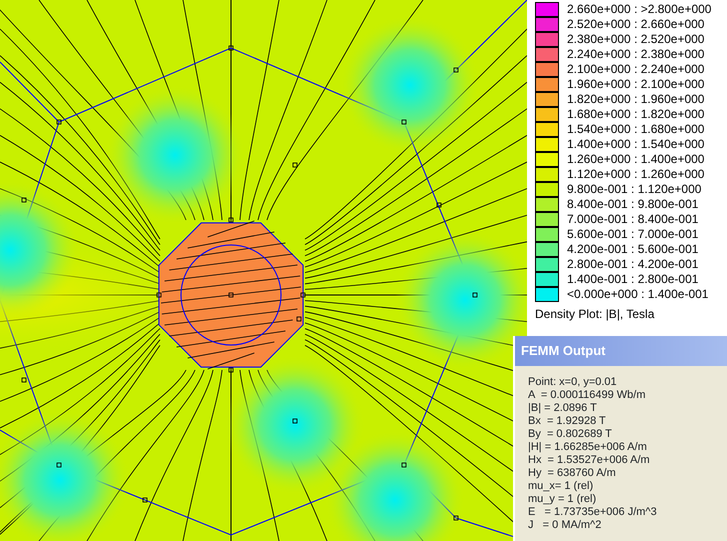 The image size is (727, 541). Describe the element at coordinates (632, 219) in the screenshot. I see `legend-label: 7.000e-001 : 8.400e-001` at that location.